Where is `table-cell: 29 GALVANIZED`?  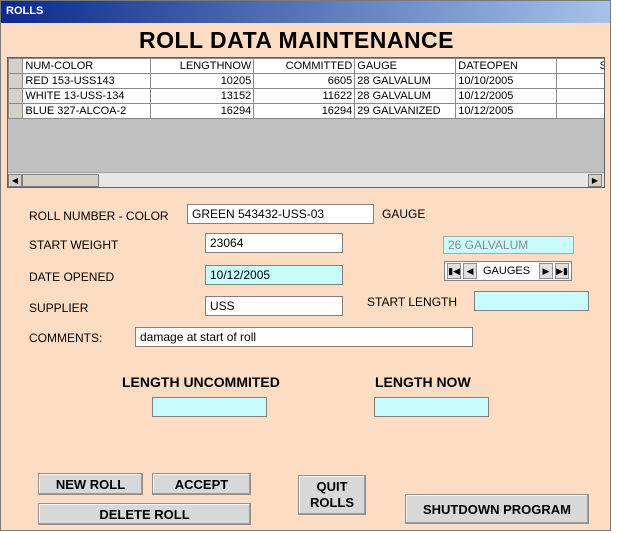 table-cell: 29 GALVANIZED is located at coordinates (405, 111).